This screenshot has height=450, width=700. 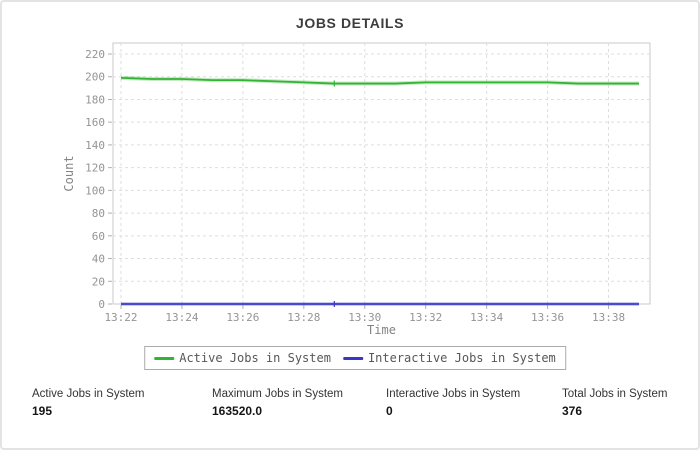 I want to click on x-tick-label: 13:34, so click(x=486, y=317).